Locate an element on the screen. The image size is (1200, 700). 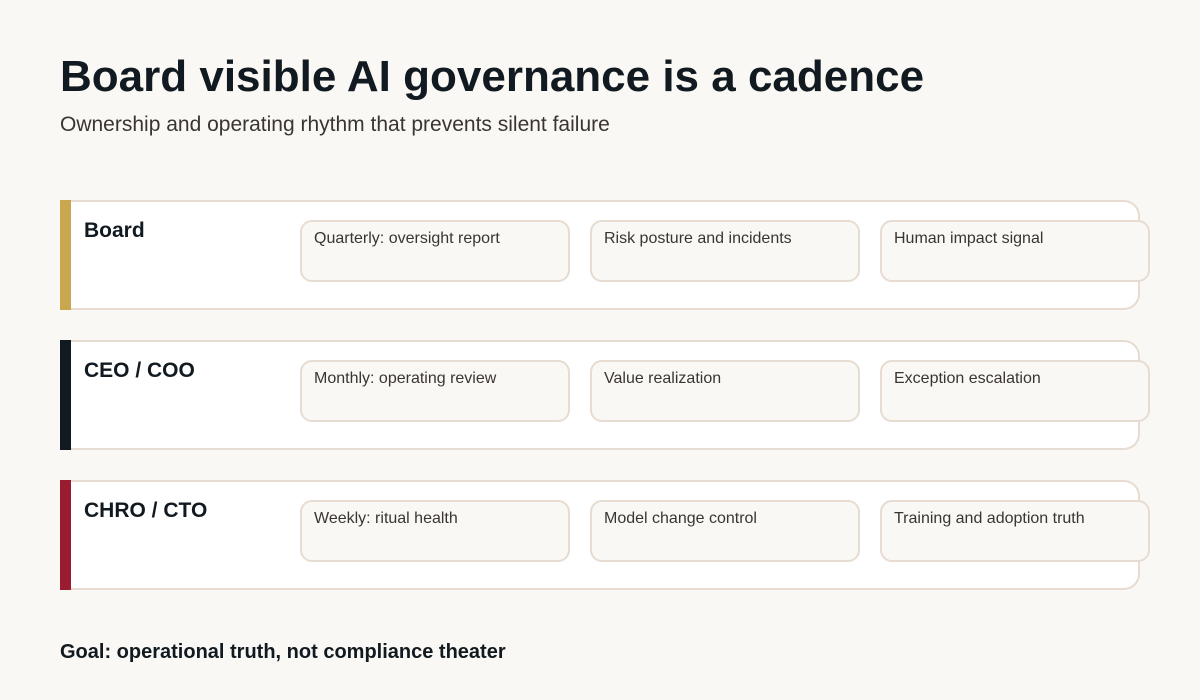
cadence-item: Model change control is located at coordinates (725, 531).